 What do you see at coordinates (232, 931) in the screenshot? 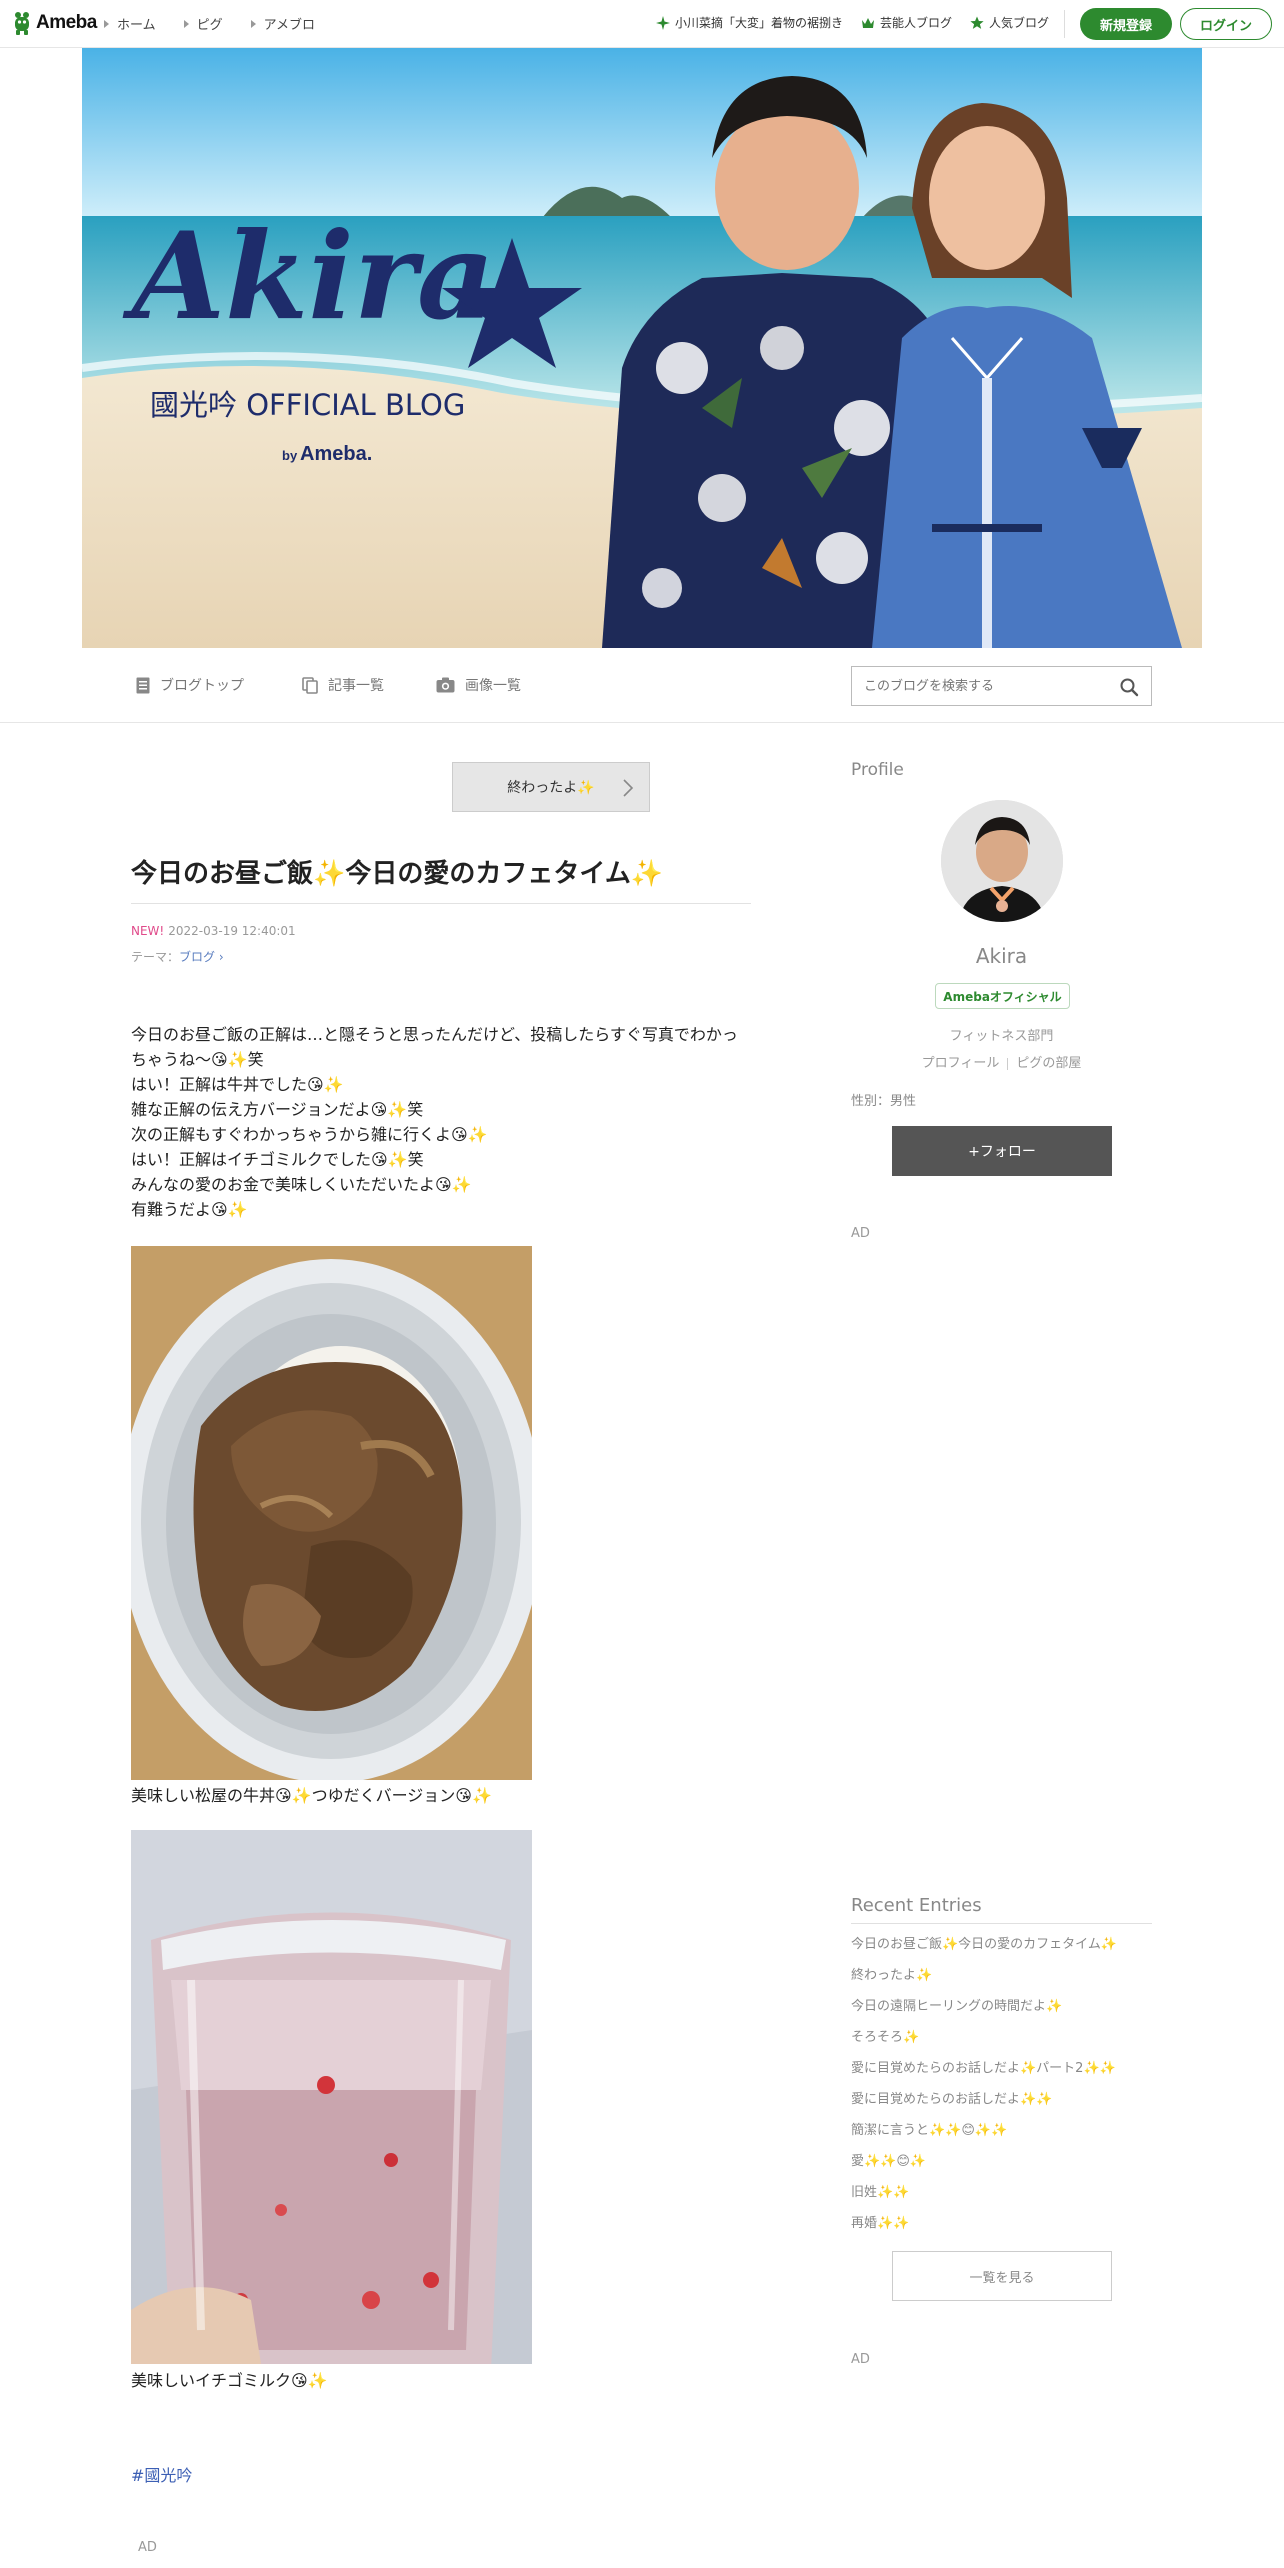
I see `article-date: 2022-03-19 12:40:01` at bounding box center [232, 931].